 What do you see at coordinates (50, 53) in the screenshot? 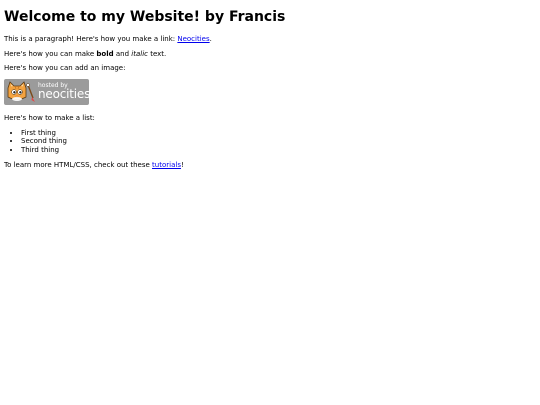
I see `format-paragraph-prefix: Here's how you can make` at bounding box center [50, 53].